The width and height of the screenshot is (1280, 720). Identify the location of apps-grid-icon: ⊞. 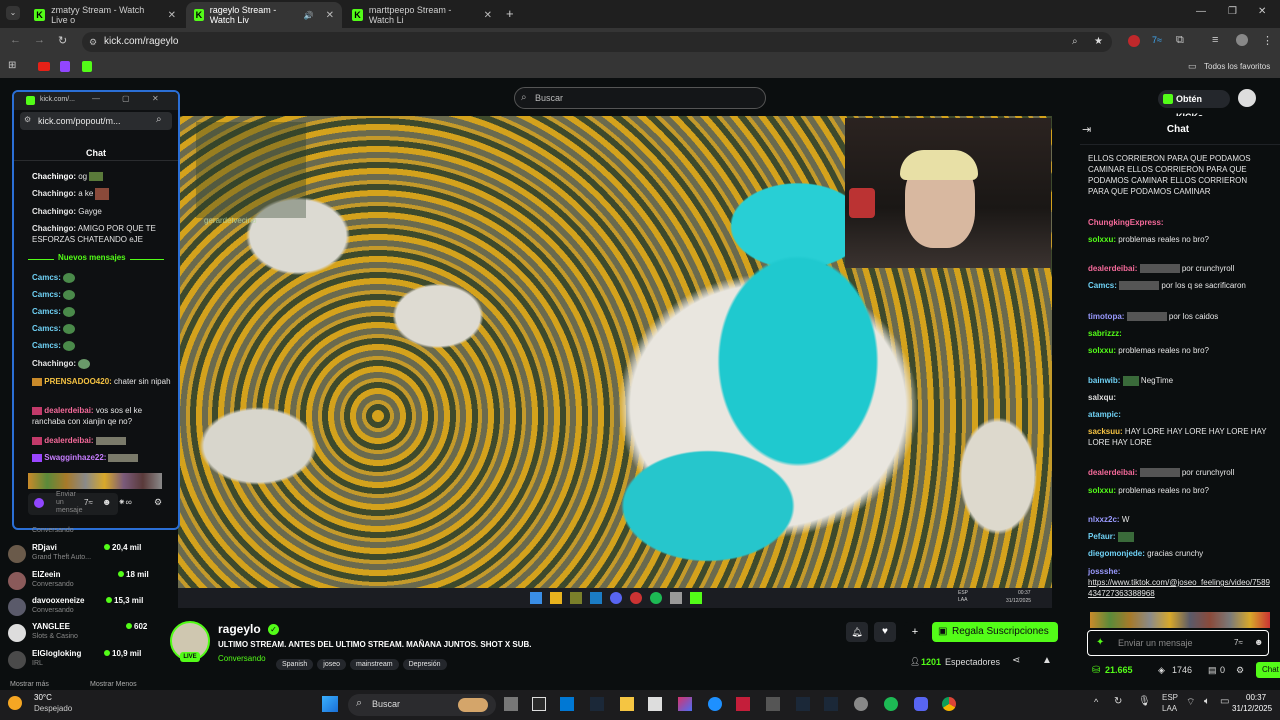
(12, 65).